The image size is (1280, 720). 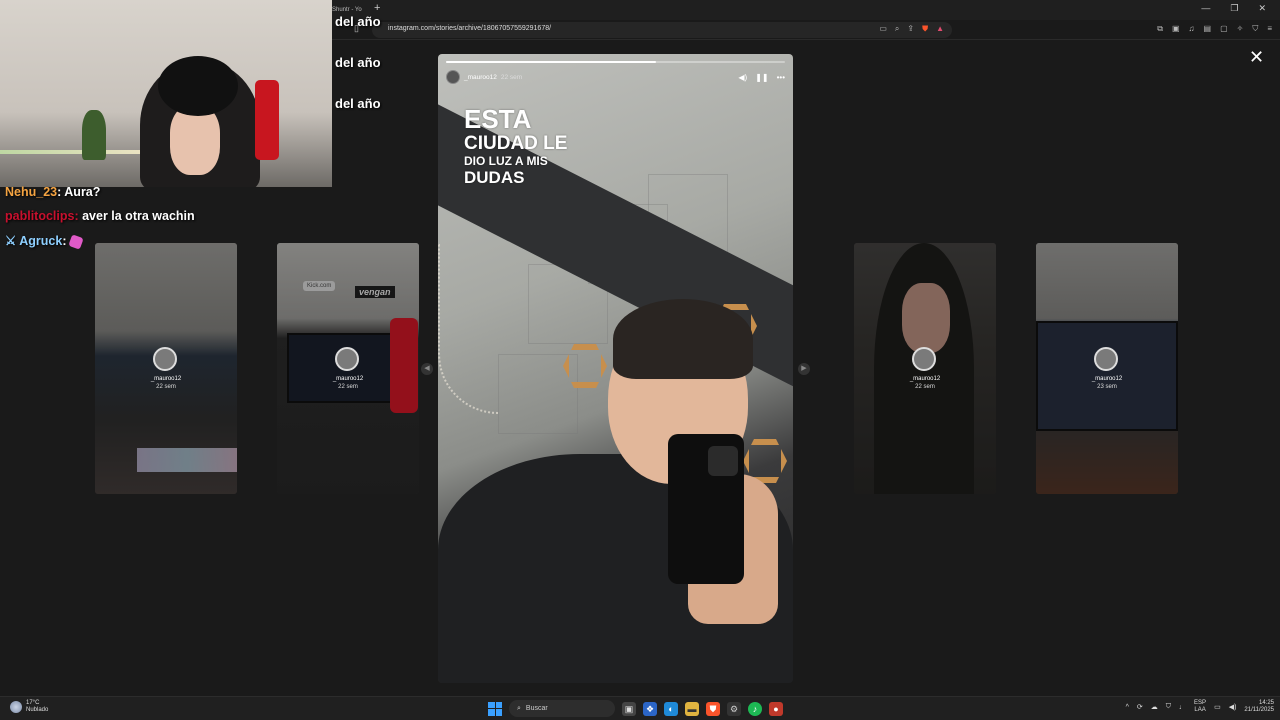 What do you see at coordinates (940, 29) in the screenshot?
I see `brave-rewards-icon: ▲` at bounding box center [940, 29].